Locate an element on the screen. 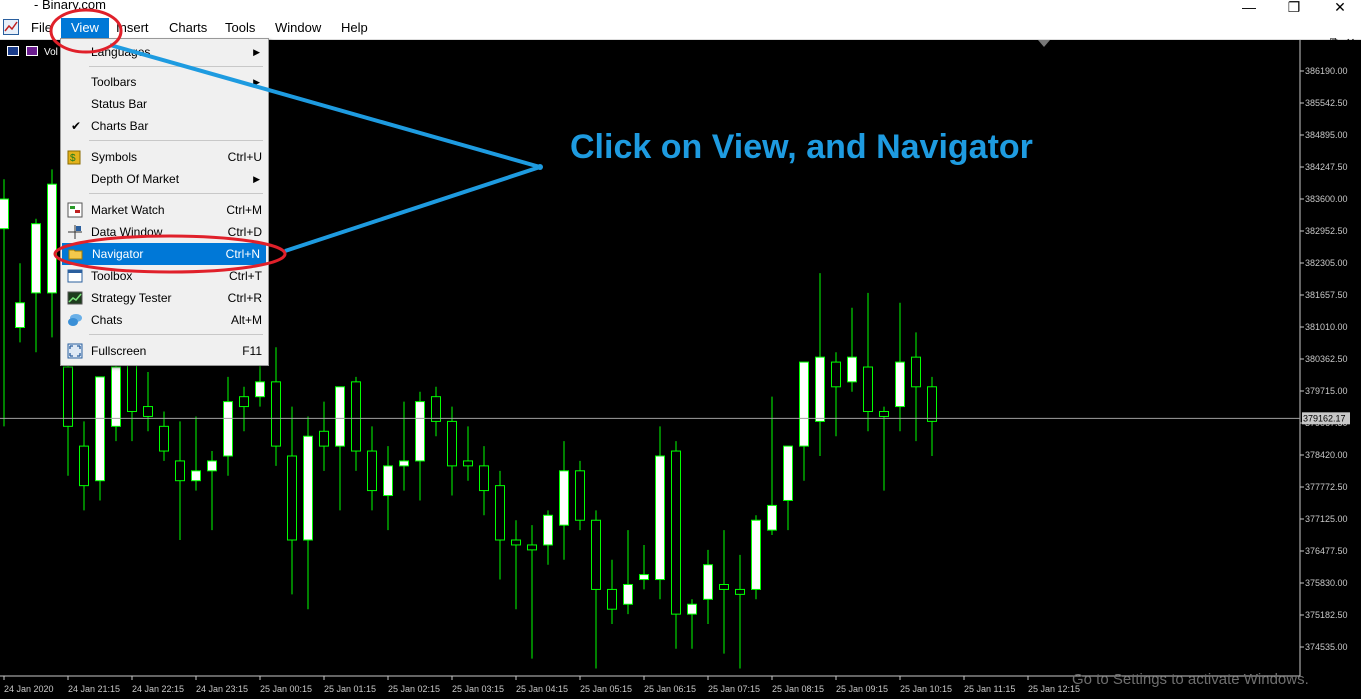 Image resolution: width=1361 pixels, height=699 pixels. activation-watermark: Go to Settings to activate Windows. is located at coordinates (1190, 679).